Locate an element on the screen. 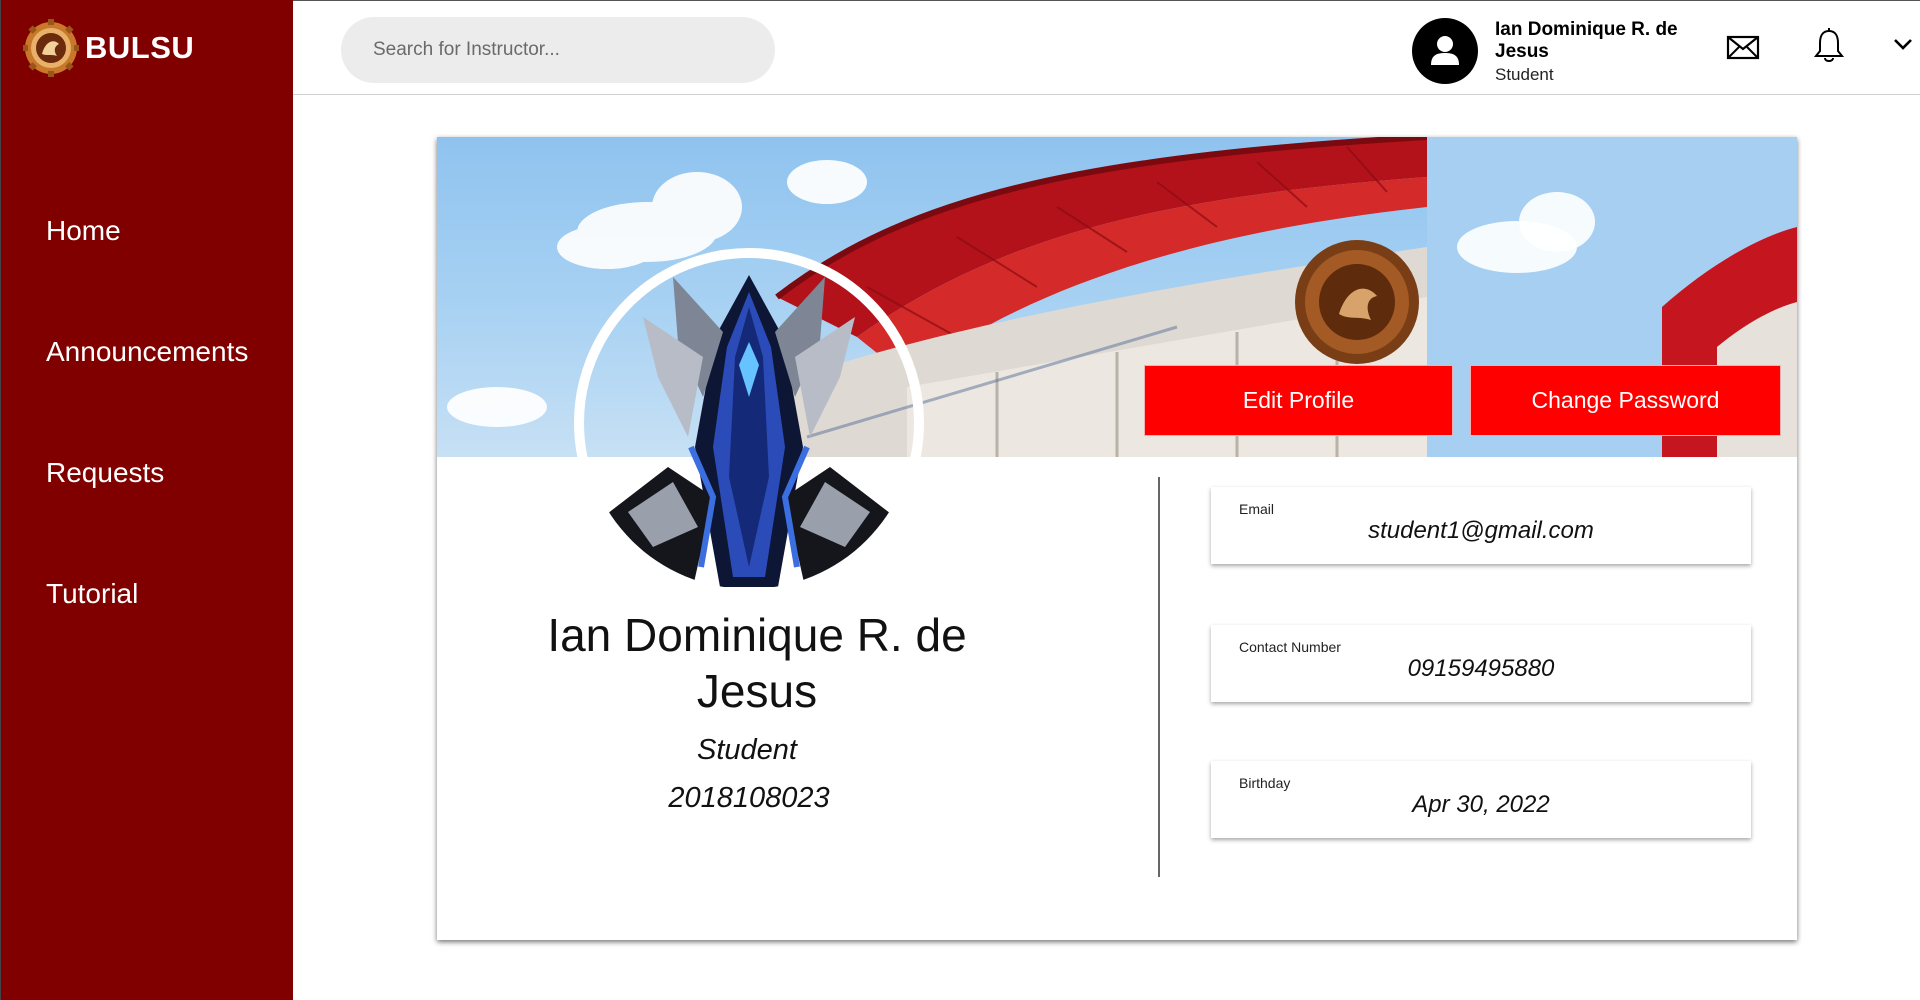  sidebar-nav: Home Announcements Requests Tutorial is located at coordinates (147, 447).